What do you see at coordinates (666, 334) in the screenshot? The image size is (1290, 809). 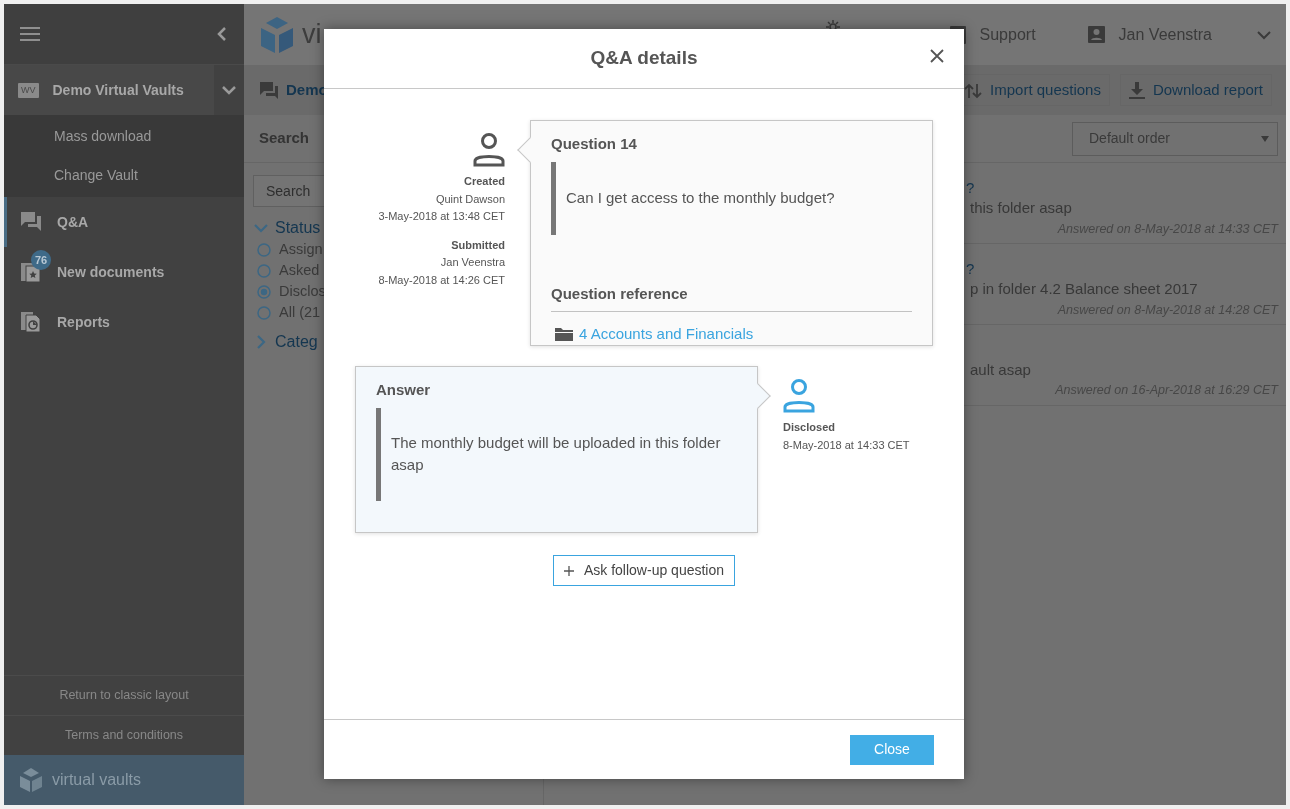 I see `folder-link: 4 Accounts and Financials` at bounding box center [666, 334].